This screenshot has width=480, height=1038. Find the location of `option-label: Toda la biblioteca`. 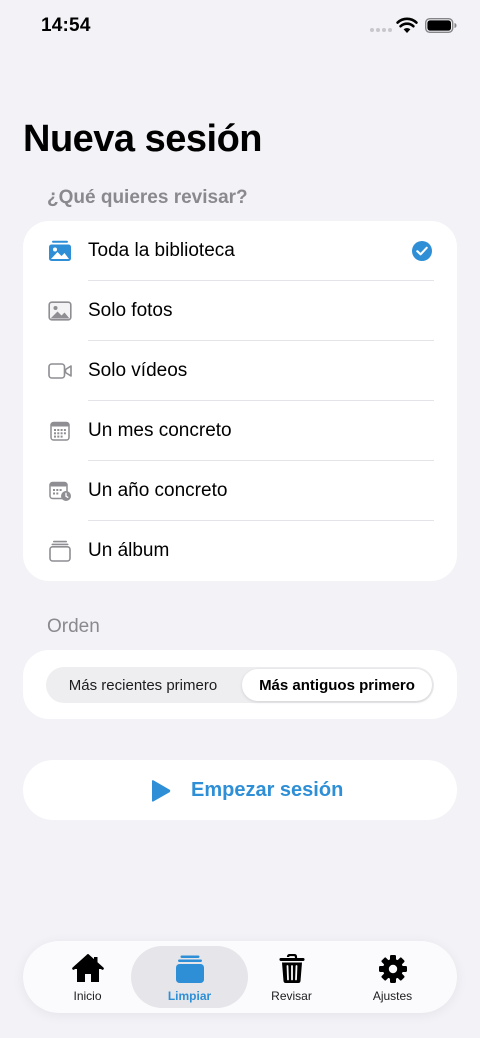

option-label: Toda la biblioteca is located at coordinates (161, 250).